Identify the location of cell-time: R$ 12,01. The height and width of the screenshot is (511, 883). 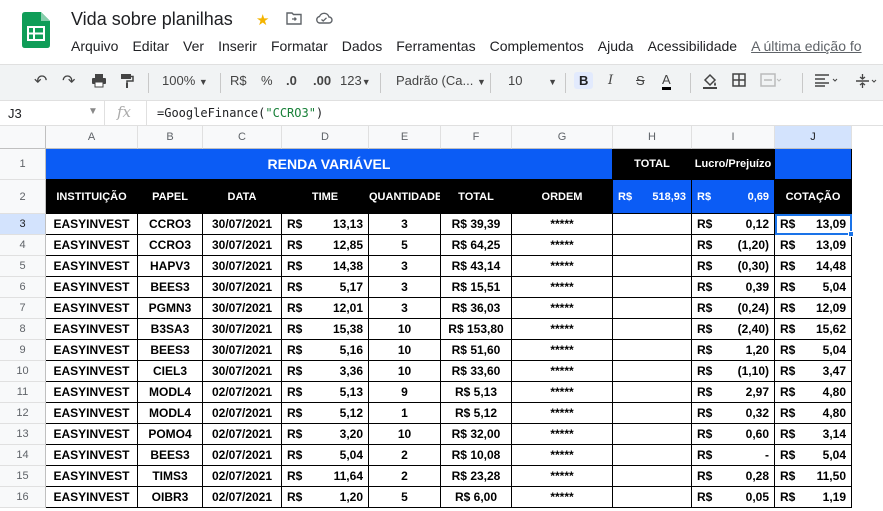
(325, 308).